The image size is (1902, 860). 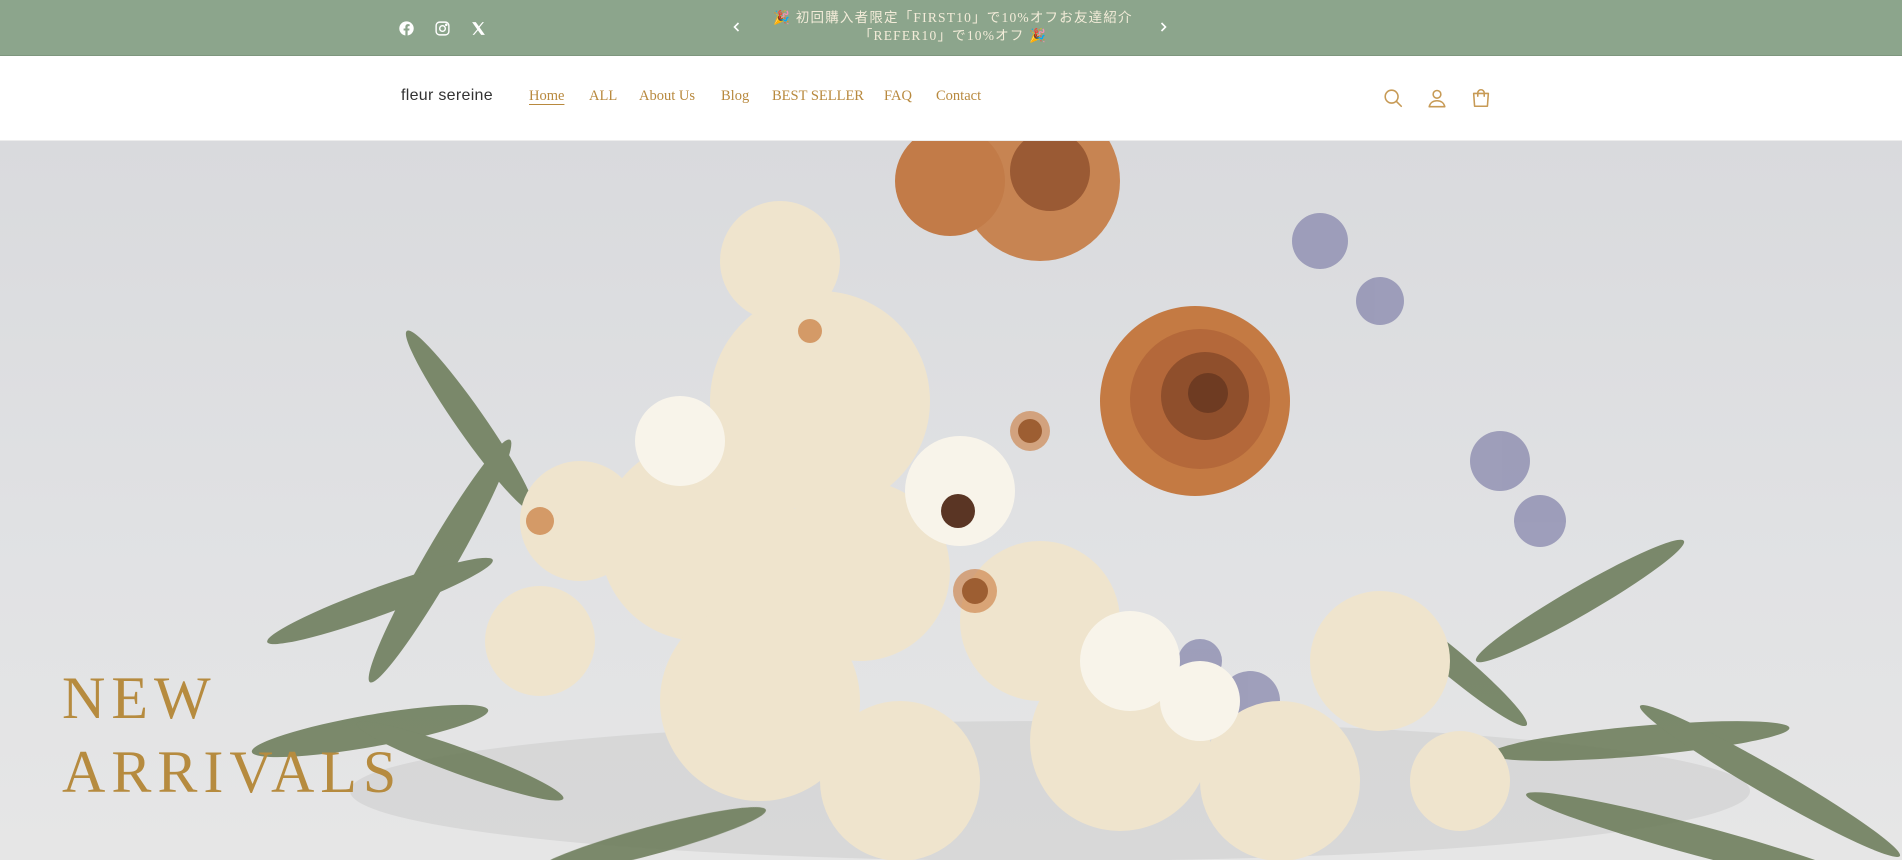 What do you see at coordinates (735, 96) in the screenshot?
I see `nav-blog: Blog` at bounding box center [735, 96].